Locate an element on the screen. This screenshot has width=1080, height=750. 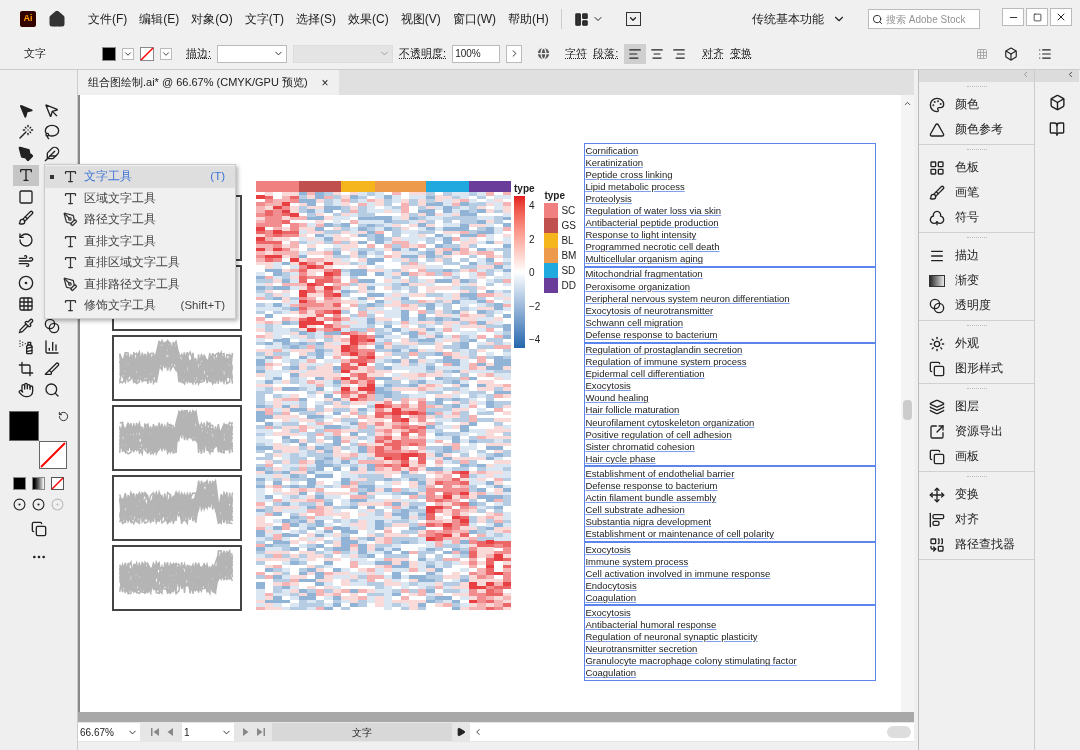
text-frame: Exocytosis Immune system process Cell activation involved in immune response Endocytosis Coagulation is located at coordinates (730, 574).